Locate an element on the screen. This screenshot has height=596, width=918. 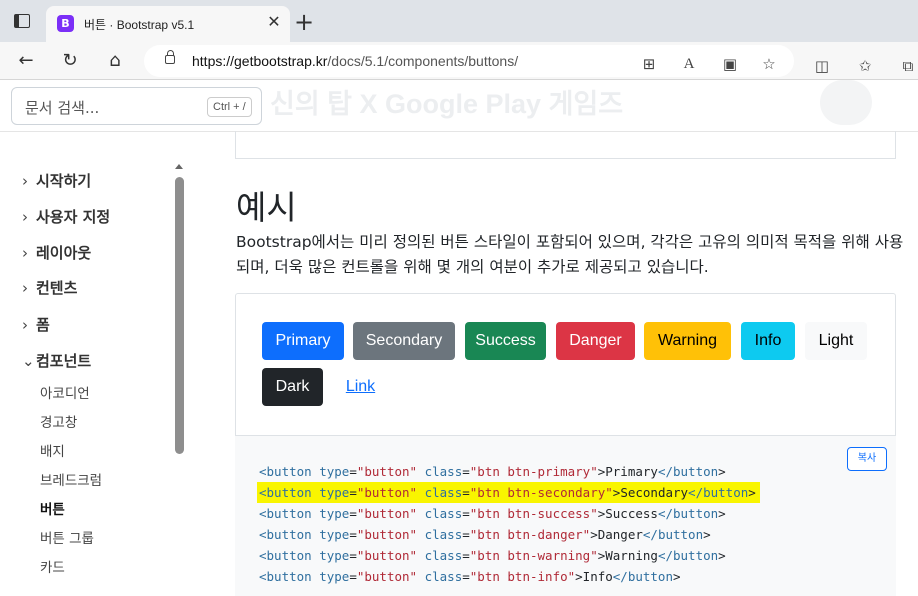
sidebar-group-content: › 컨텐츠 is located at coordinates (49, 287).